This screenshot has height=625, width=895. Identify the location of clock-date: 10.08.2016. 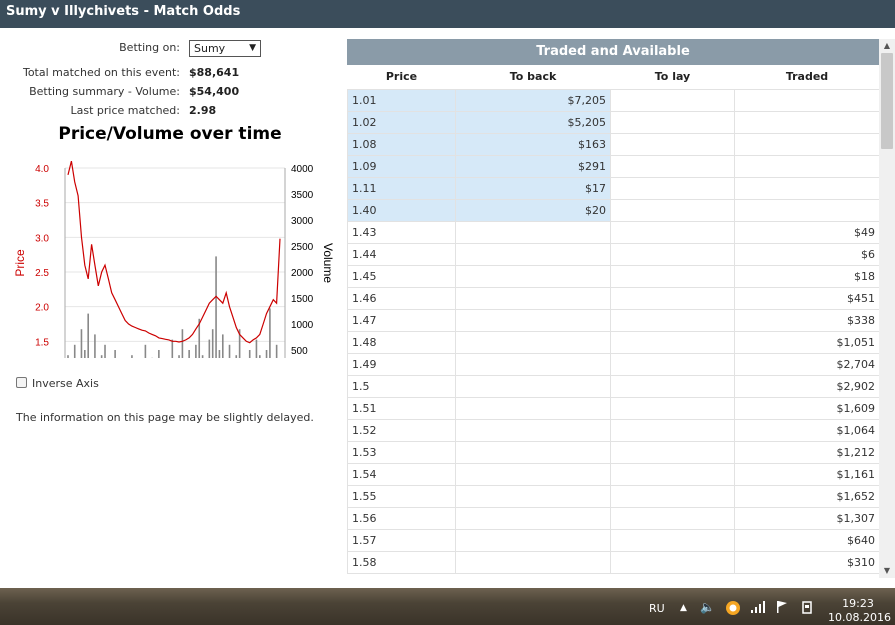
(859, 617).